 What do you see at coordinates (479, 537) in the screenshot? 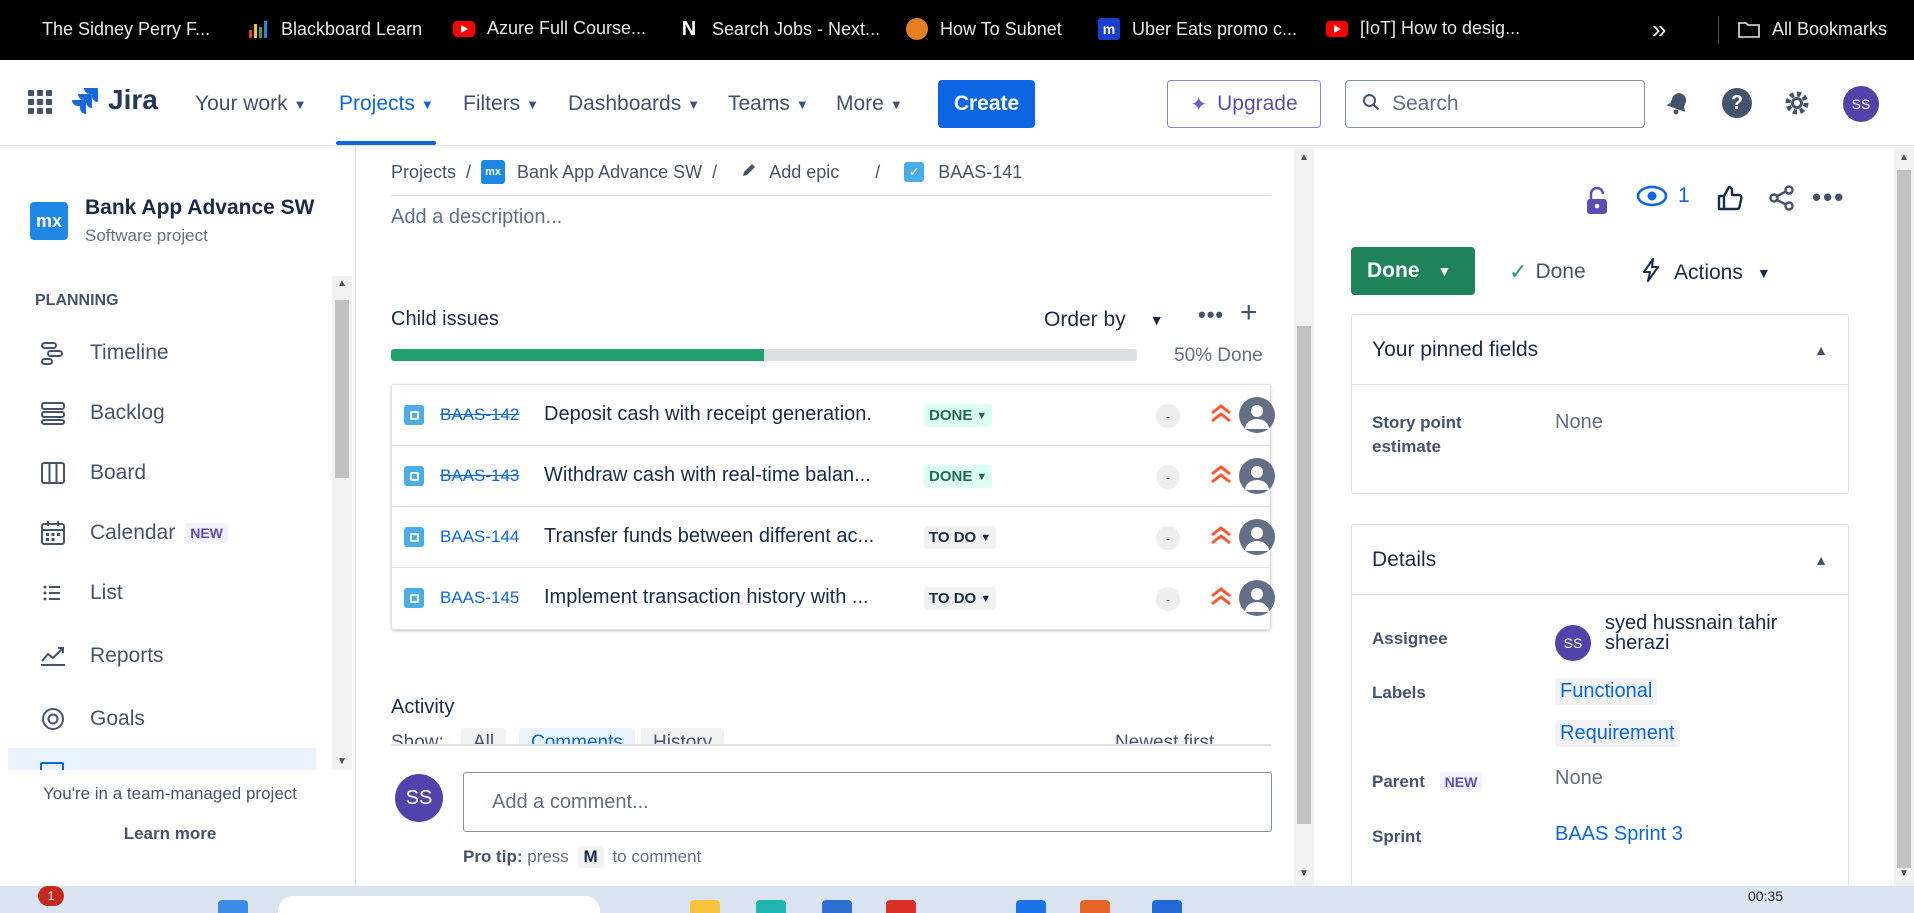
I see `issue-key-link: BAAS-144` at bounding box center [479, 537].